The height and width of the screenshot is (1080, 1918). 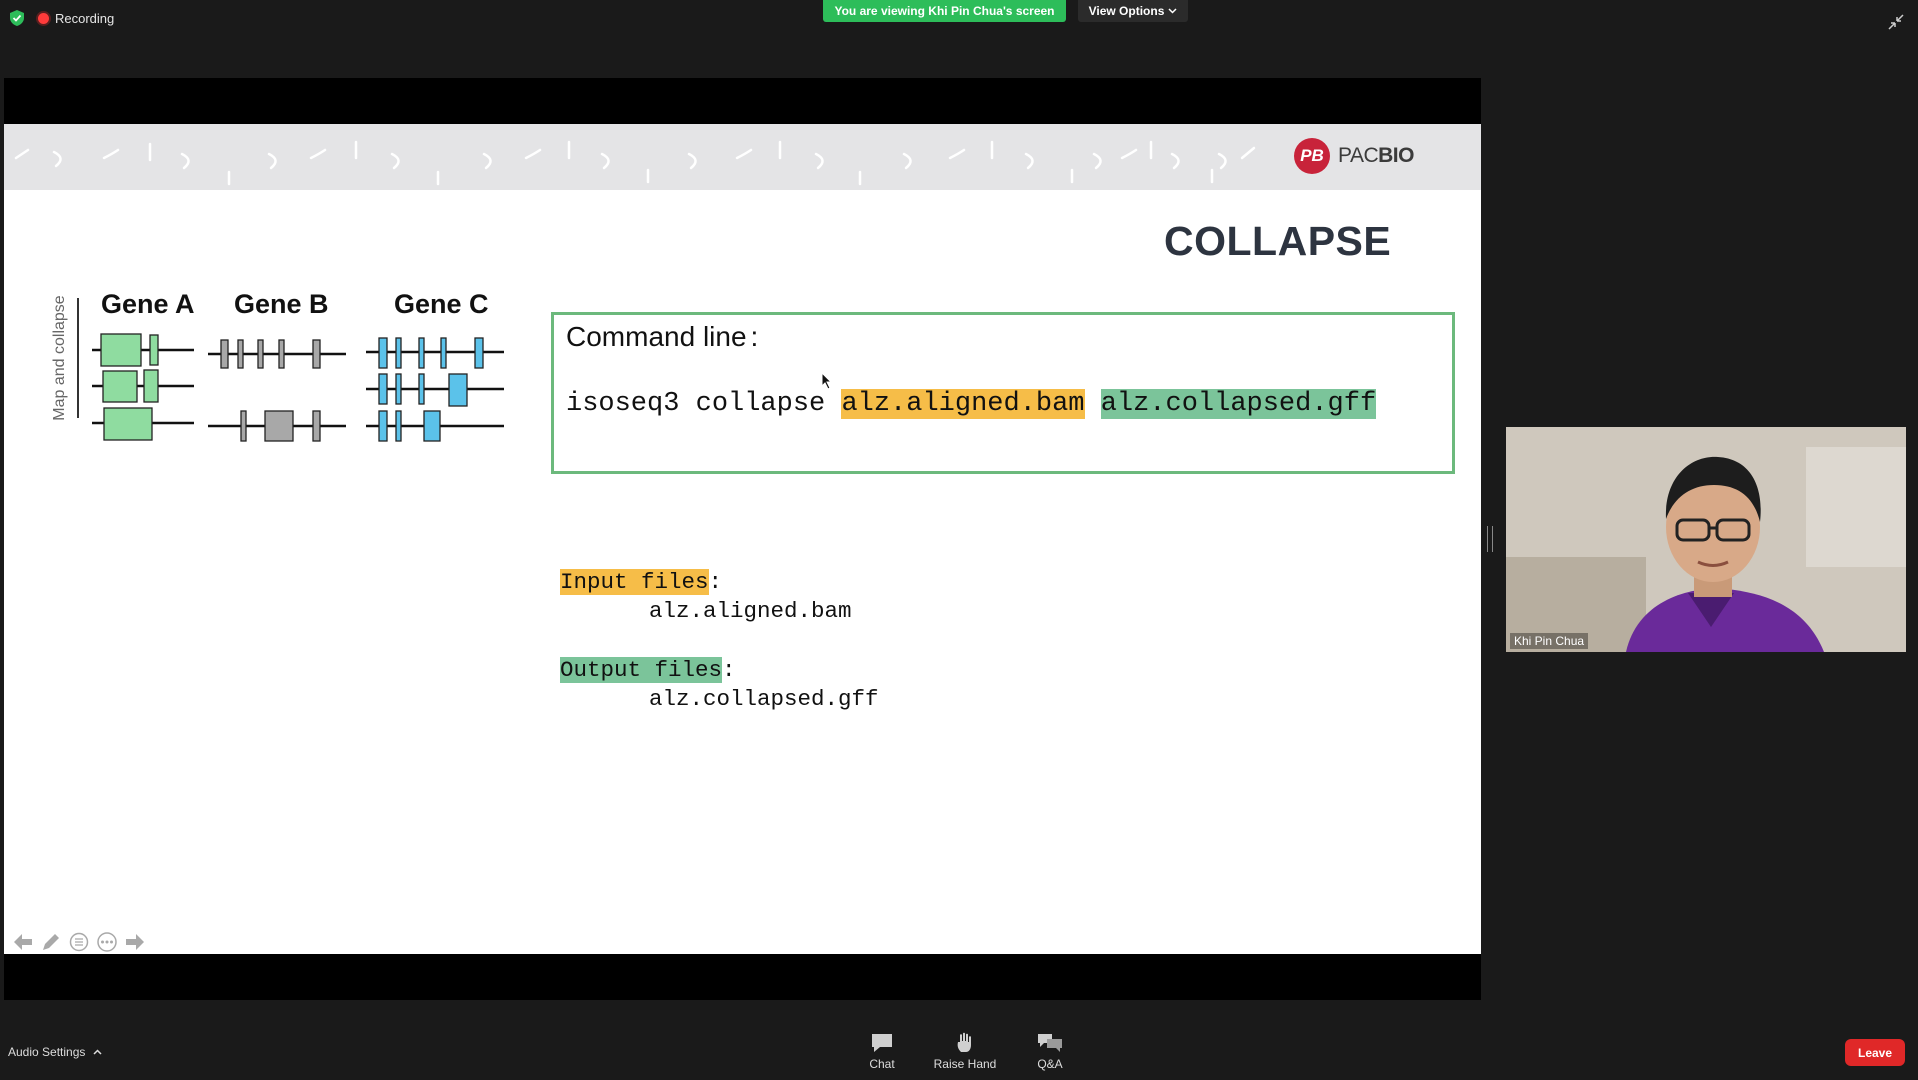 I want to click on chat-button: Chat, so click(x=882, y=1051).